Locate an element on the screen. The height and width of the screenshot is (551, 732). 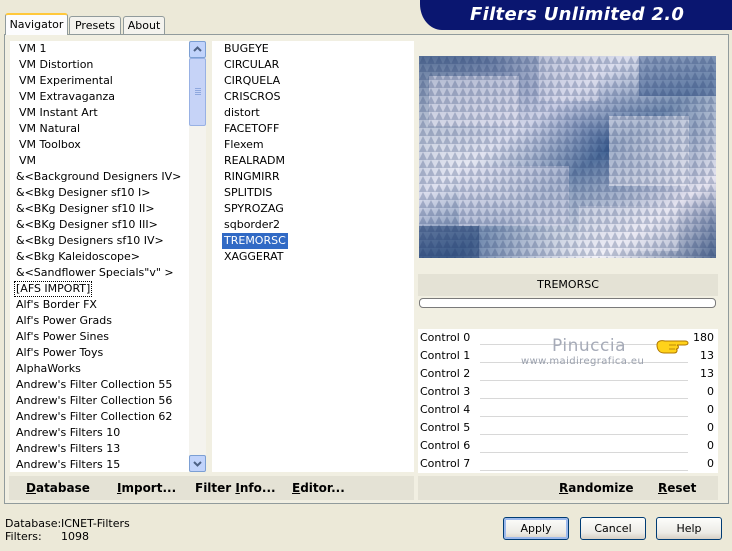
apply-button: Apply is located at coordinates (536, 528).